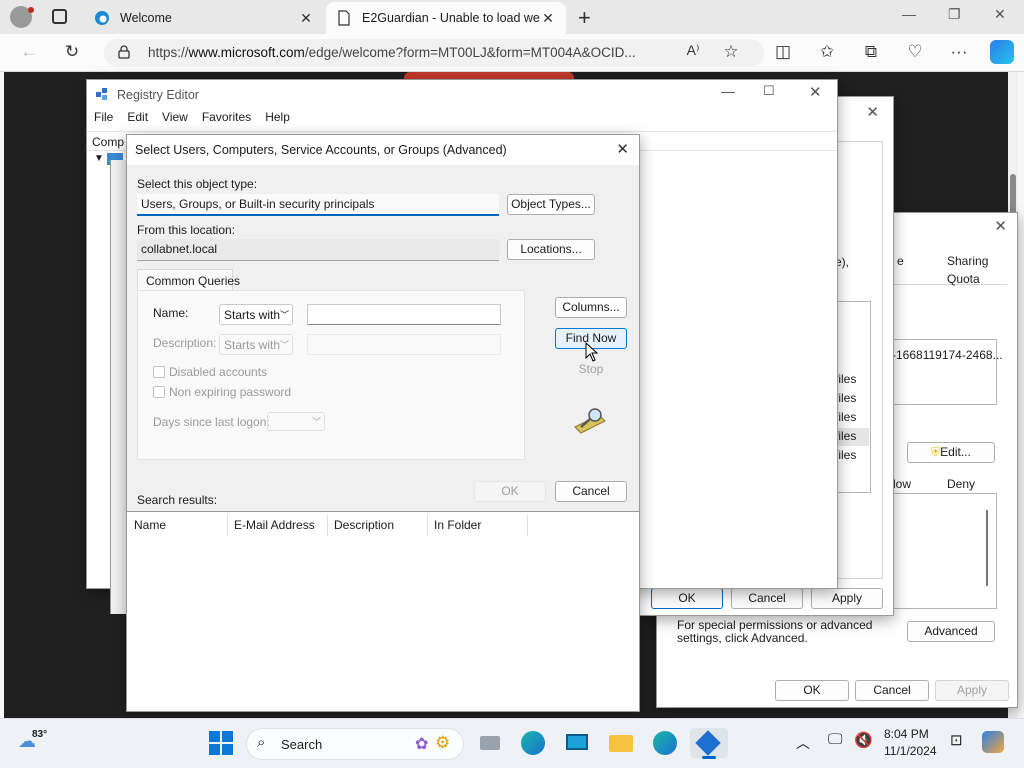 This screenshot has height=768, width=1024. Describe the element at coordinates (404, 344) in the screenshot. I see `description-input` at that location.